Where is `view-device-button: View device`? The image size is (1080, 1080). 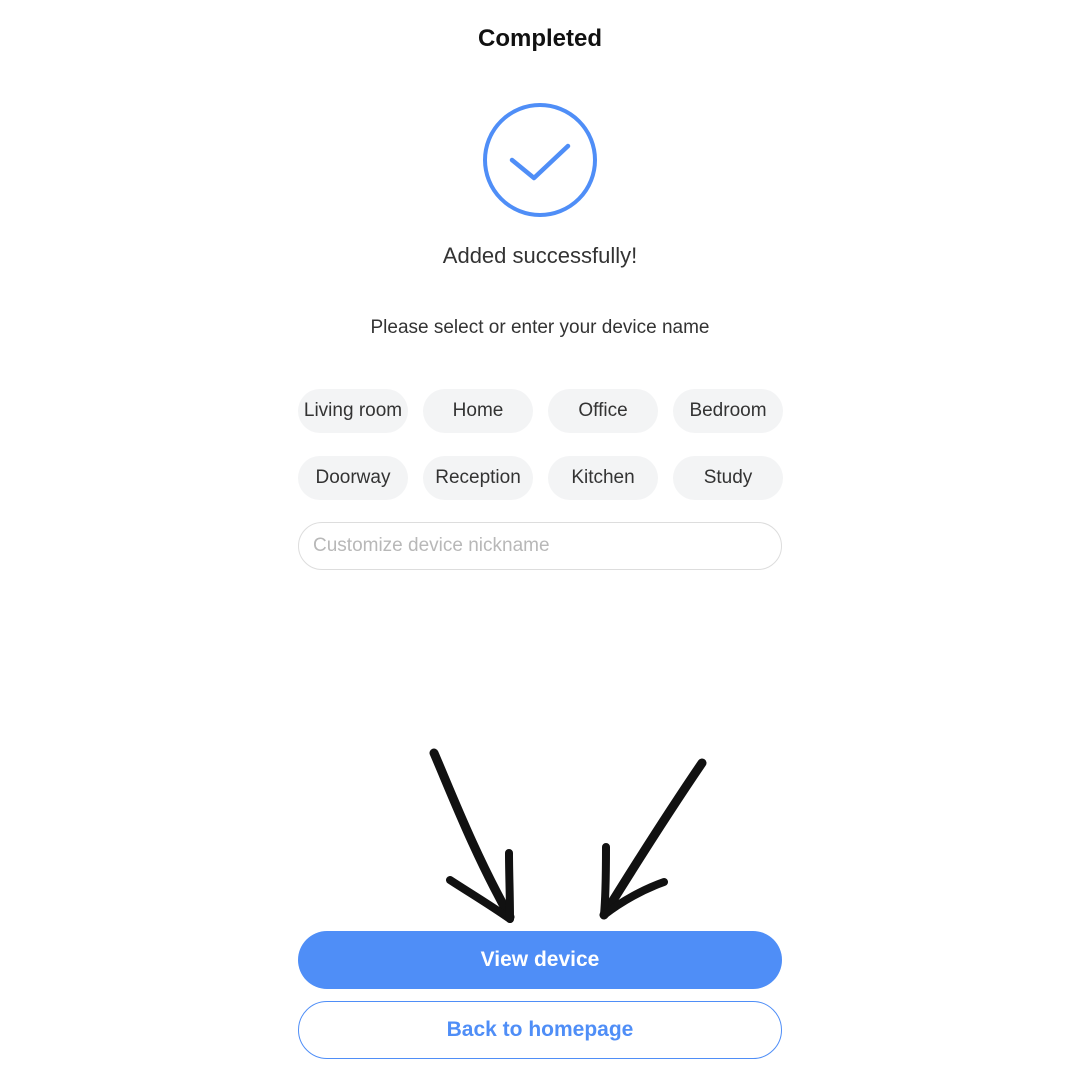
view-device-button: View device is located at coordinates (540, 960).